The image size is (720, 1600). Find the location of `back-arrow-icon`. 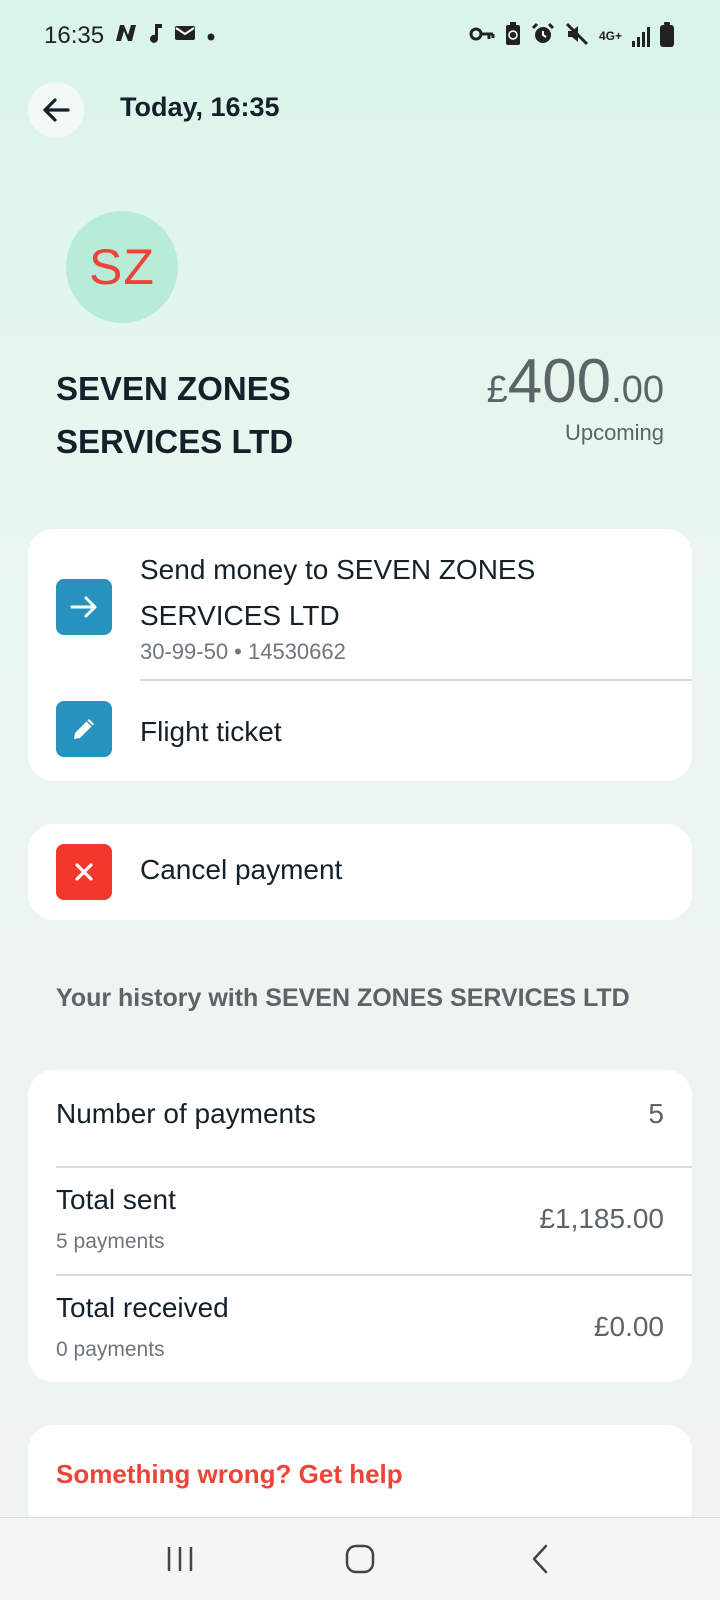

back-arrow-icon is located at coordinates (56, 110).